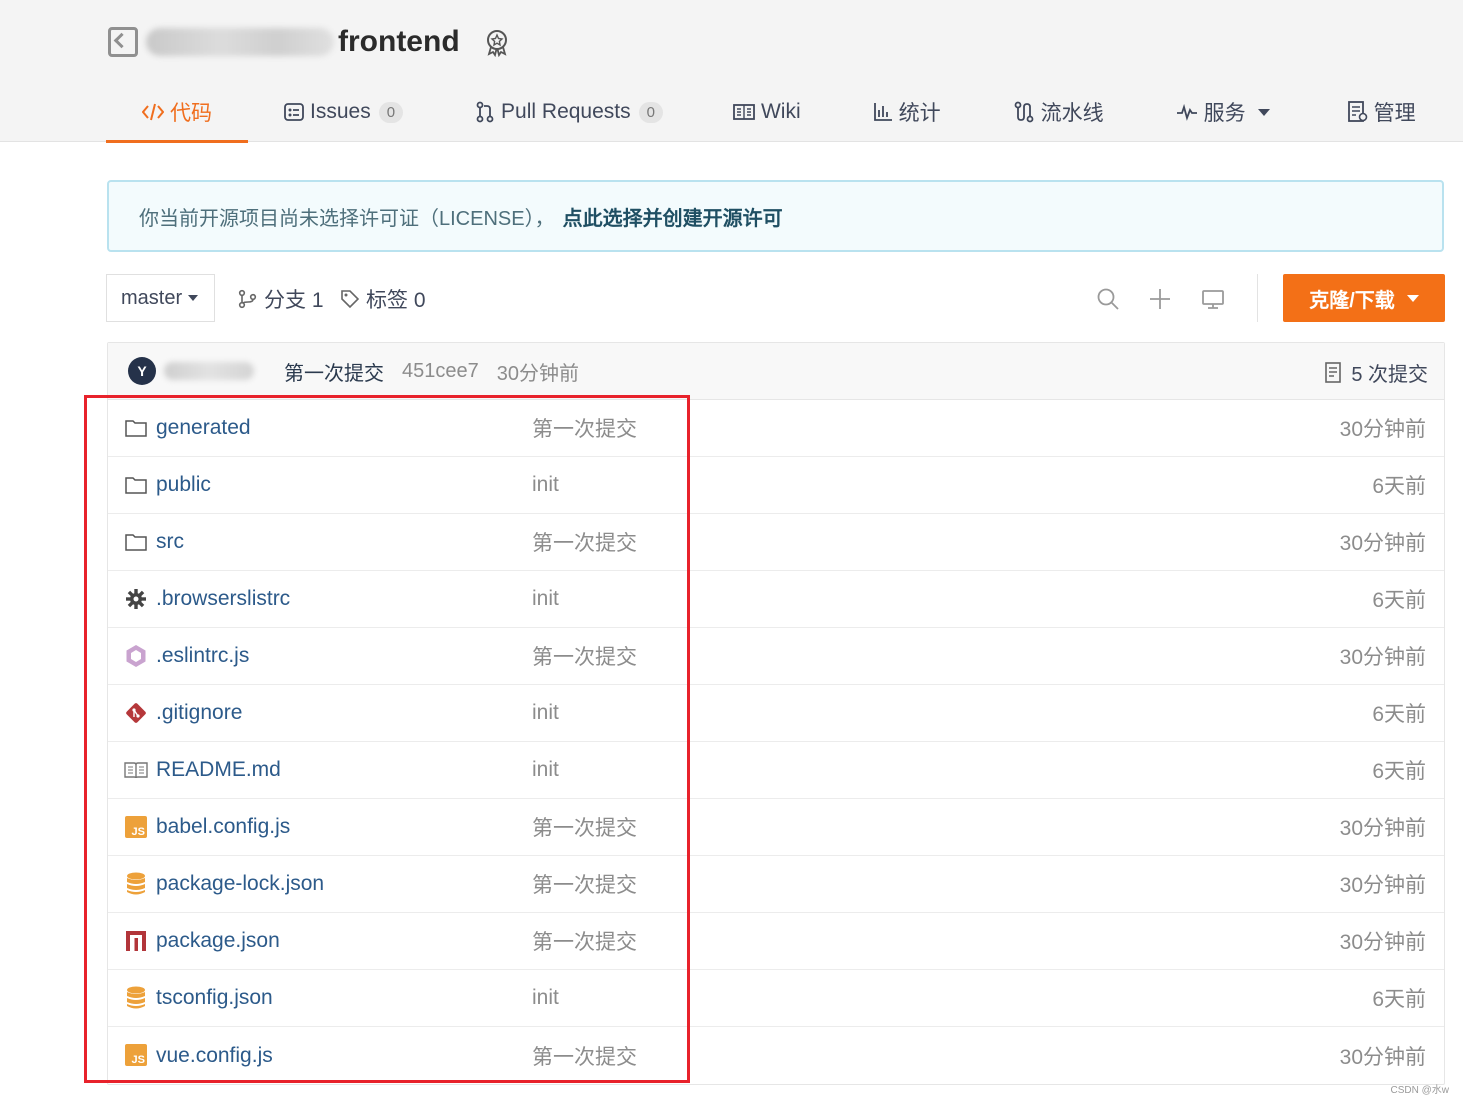 The width and height of the screenshot is (1463, 1104). What do you see at coordinates (776, 827) in the screenshot?
I see `file-row: JS babel.config.js 第一次提交 30分钟前` at bounding box center [776, 827].